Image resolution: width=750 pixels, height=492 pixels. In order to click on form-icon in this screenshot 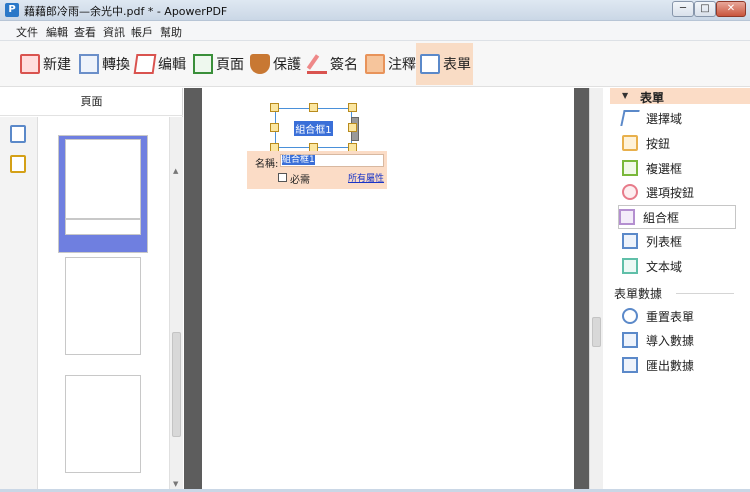, I will do `click(430, 64)`.